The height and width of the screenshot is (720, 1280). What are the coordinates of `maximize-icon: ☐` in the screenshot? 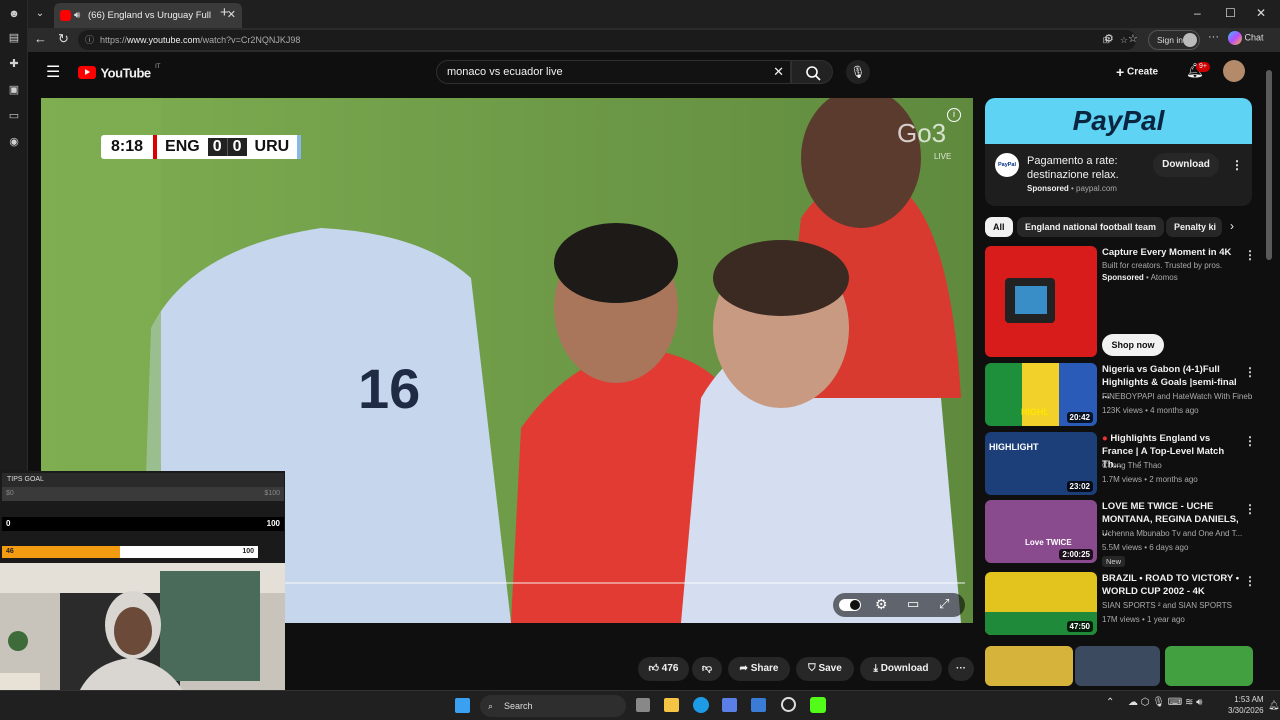 It's located at (1230, 13).